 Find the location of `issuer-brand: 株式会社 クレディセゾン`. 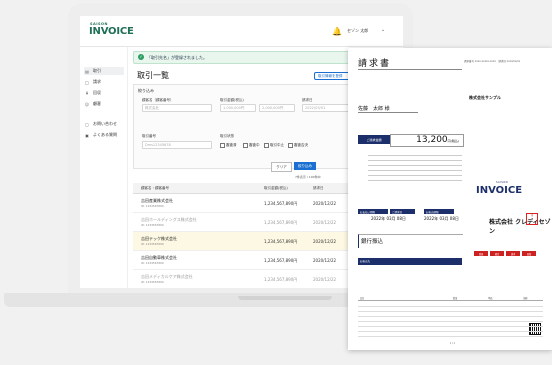

issuer-brand: 株式会社 クレディセゾン is located at coordinates (520, 227).